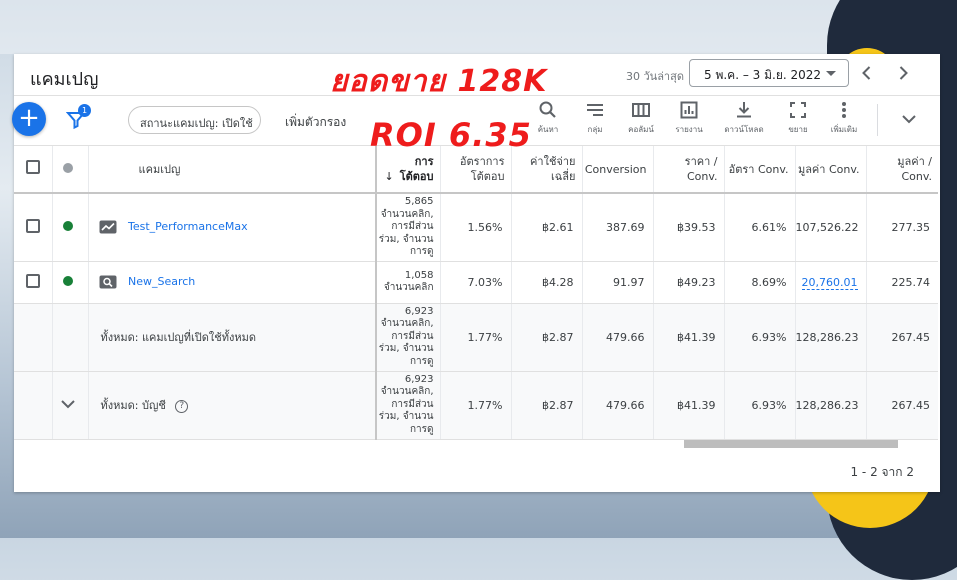  What do you see at coordinates (595, 118) in the screenshot?
I see `segment-button: กลุ่ม` at bounding box center [595, 118].